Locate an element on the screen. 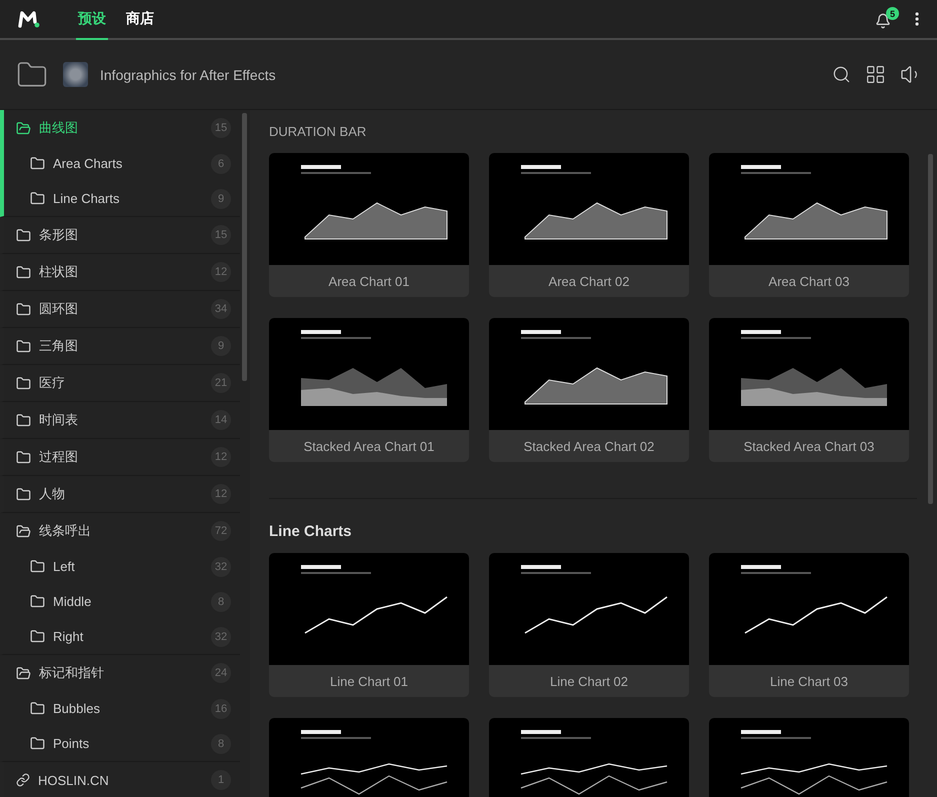 This screenshot has width=937, height=797. link-icon is located at coordinates (23, 780).